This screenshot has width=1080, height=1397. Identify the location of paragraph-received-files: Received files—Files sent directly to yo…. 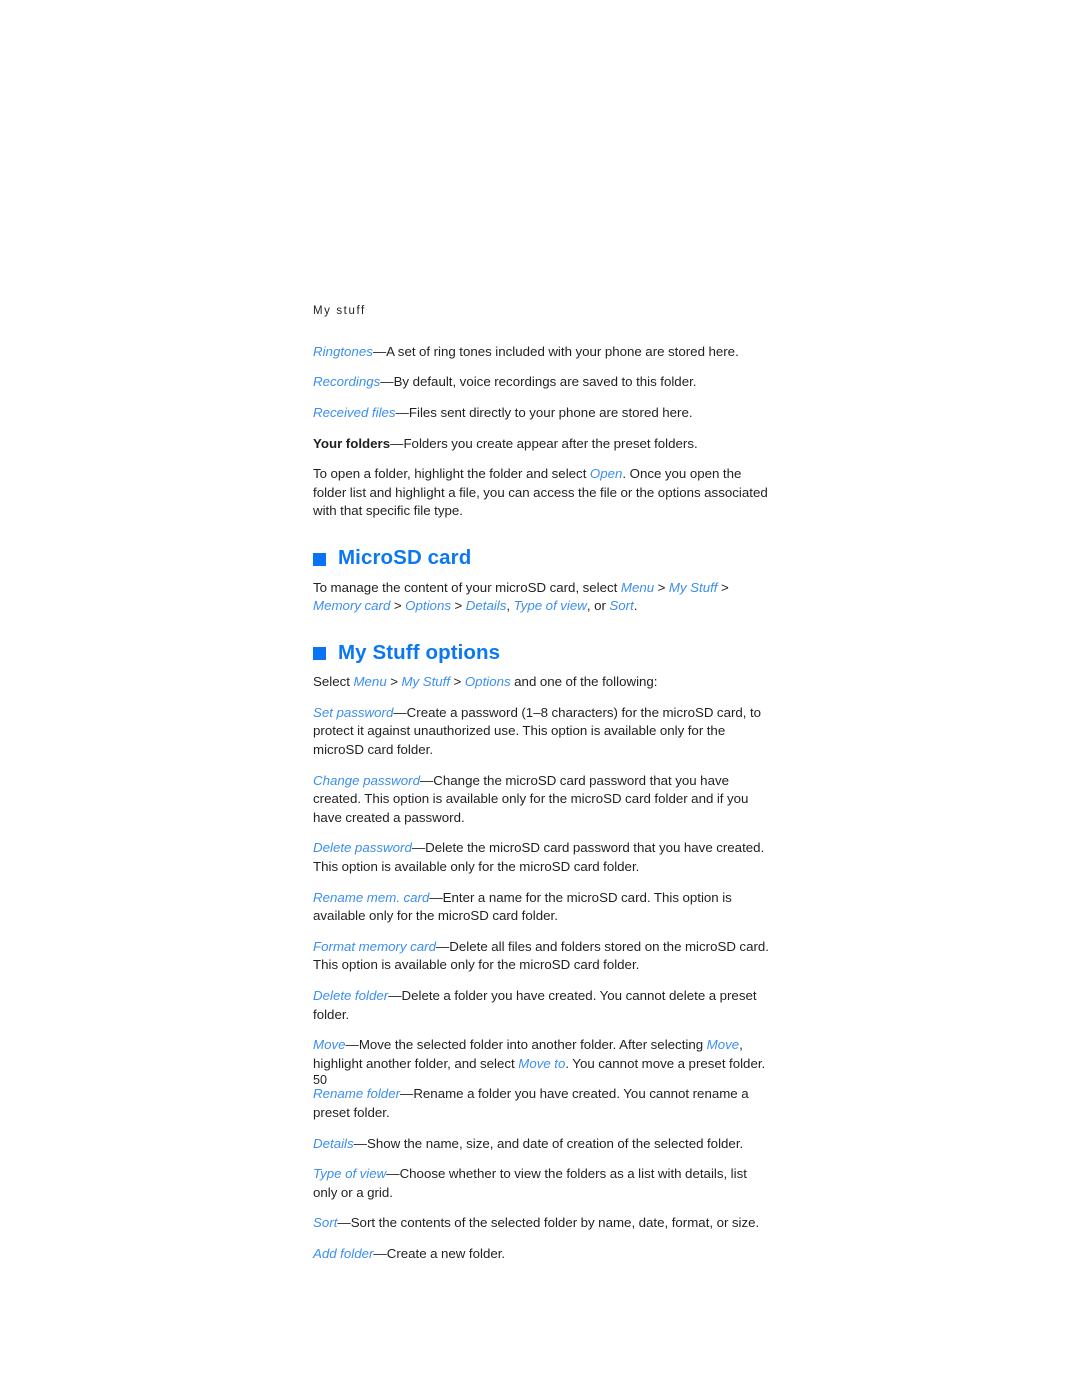
(542, 413).